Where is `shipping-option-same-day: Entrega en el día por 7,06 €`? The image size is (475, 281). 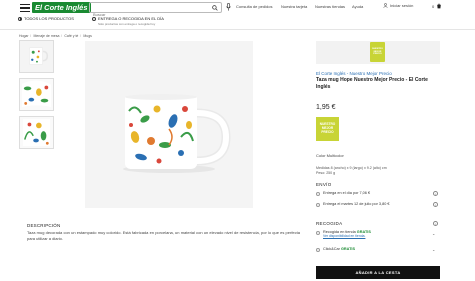
shipping-option-same-day: Entrega en el día por 7,06 € is located at coordinates (343, 193).